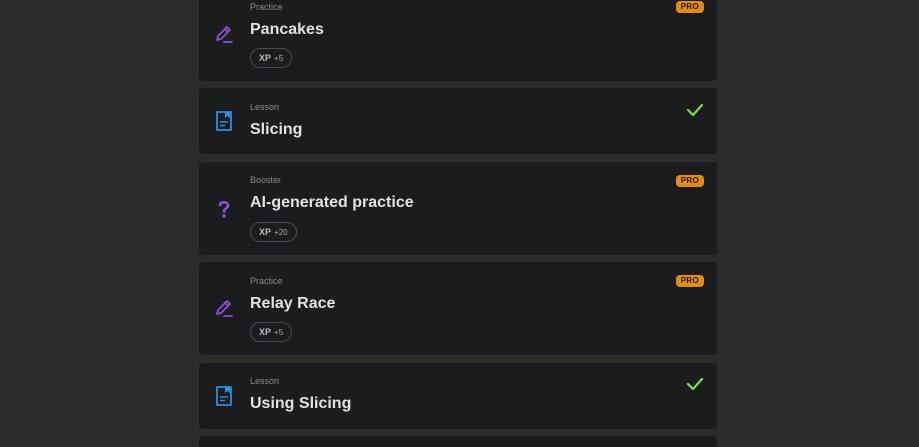  Describe the element at coordinates (458, 396) in the screenshot. I see `lesson-card-using-slicing: Lesson Using Slicing` at that location.